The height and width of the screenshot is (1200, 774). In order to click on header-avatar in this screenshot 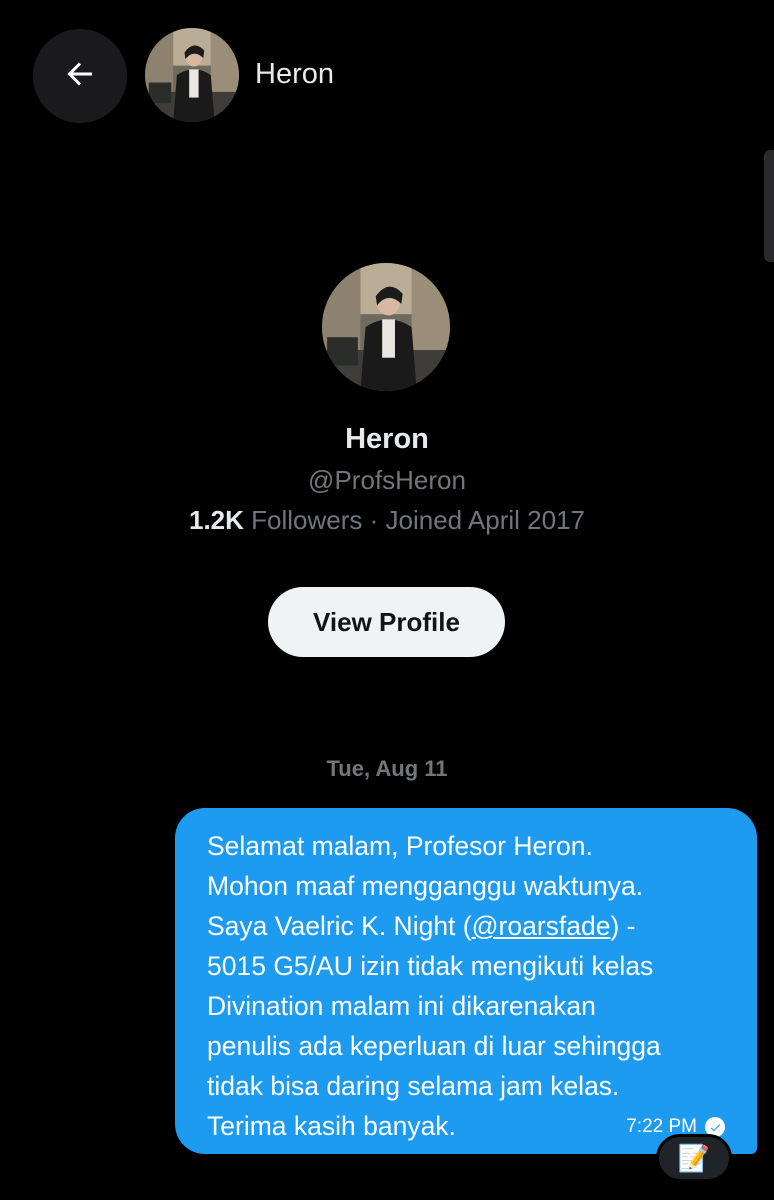, I will do `click(192, 75)`.